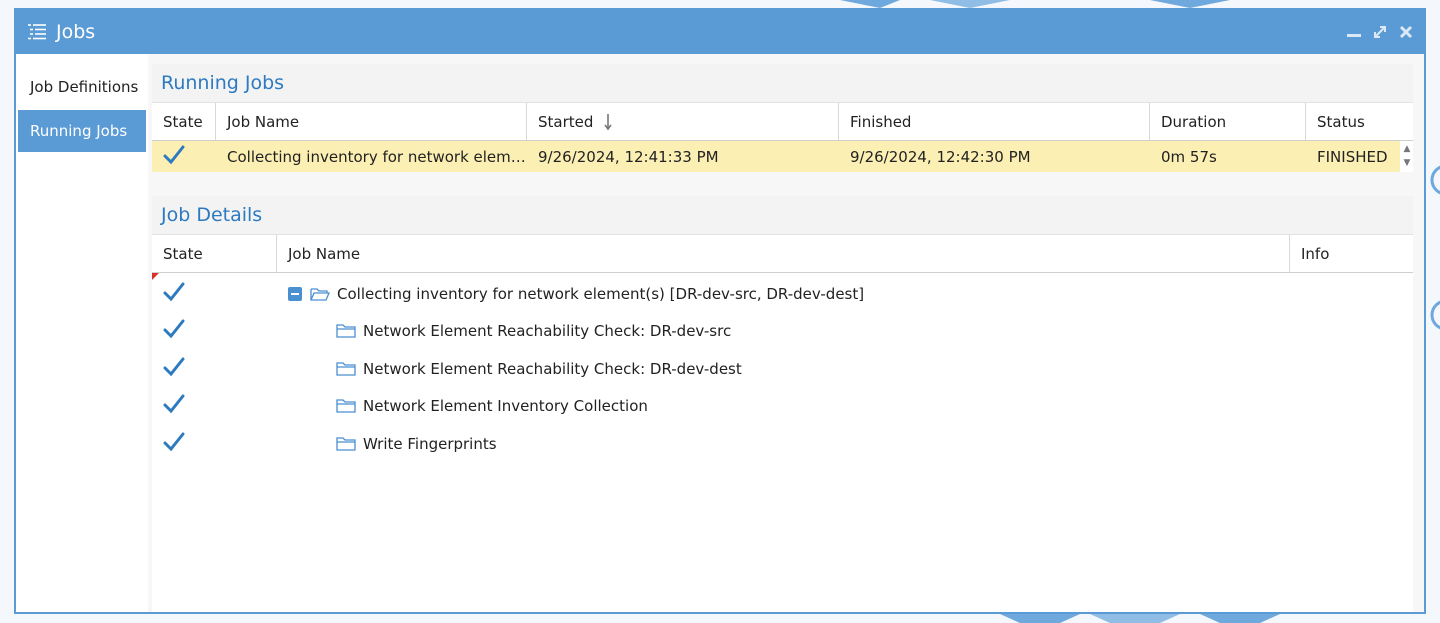 The image size is (1440, 623). Describe the element at coordinates (1351, 253) in the screenshot. I see `column-header-info: Info` at that location.